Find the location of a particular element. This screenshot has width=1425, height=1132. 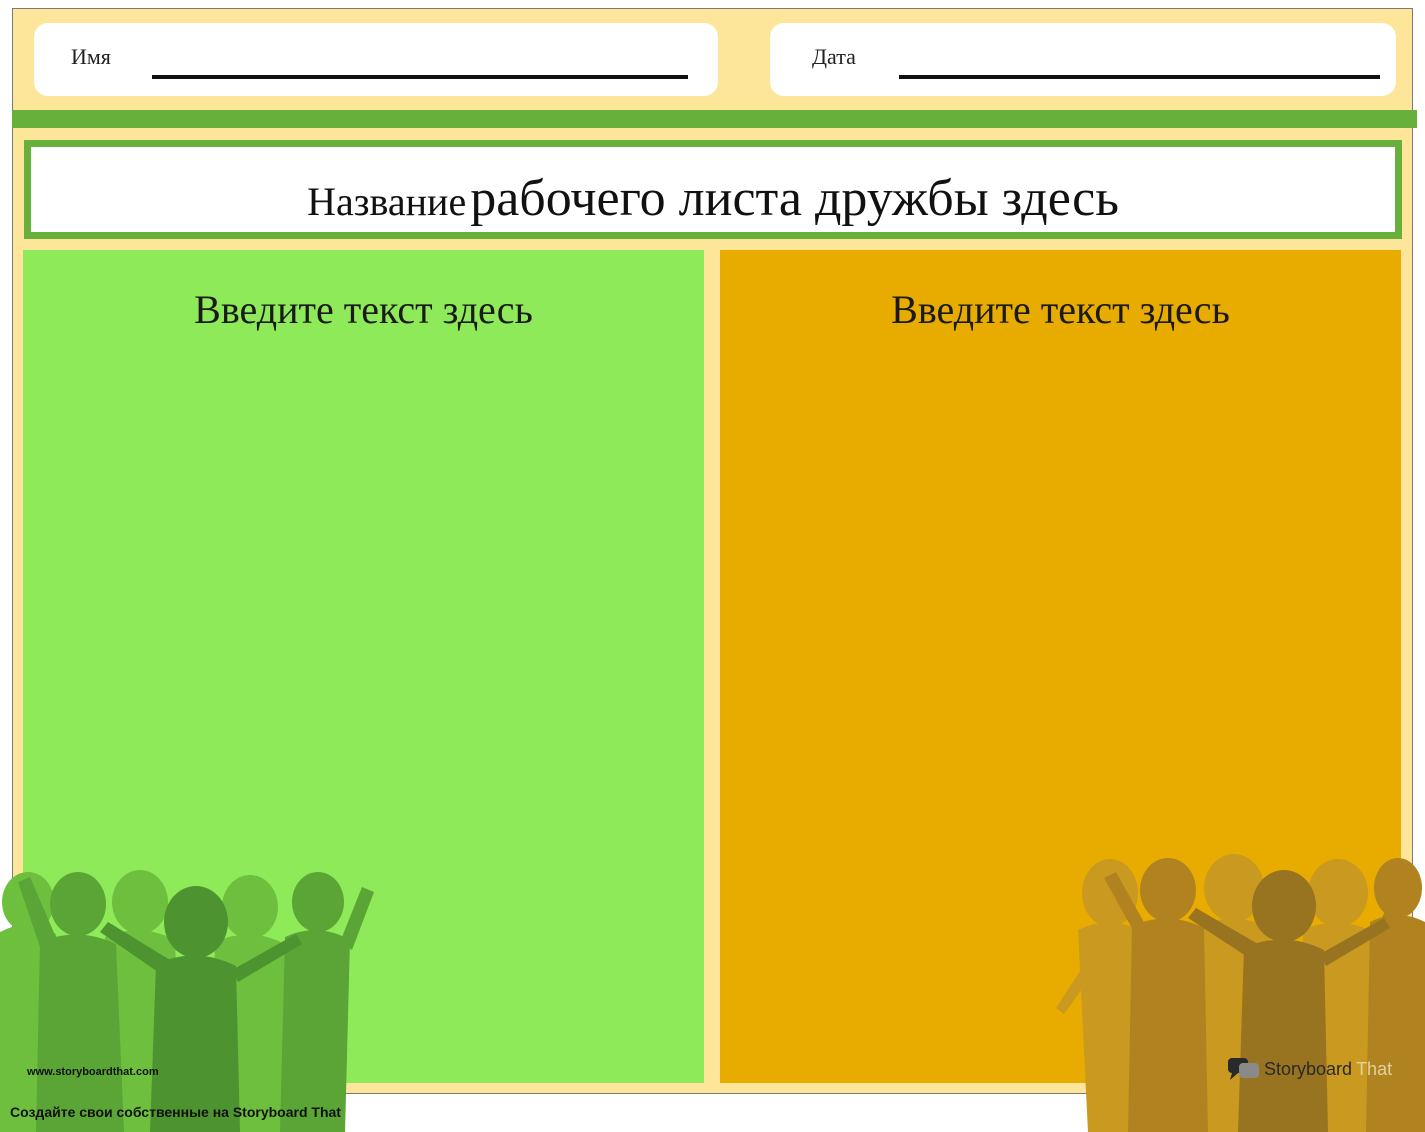

right-panel-heading: Введите текст здесь is located at coordinates (1060, 309).